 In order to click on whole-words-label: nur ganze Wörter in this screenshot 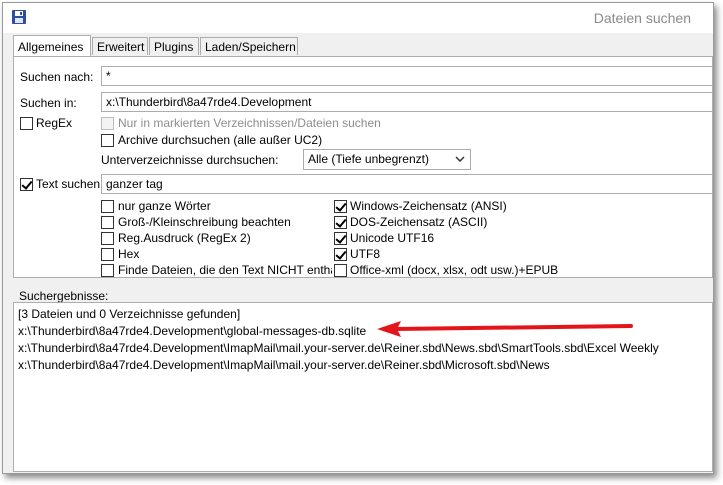, I will do `click(164, 206)`.